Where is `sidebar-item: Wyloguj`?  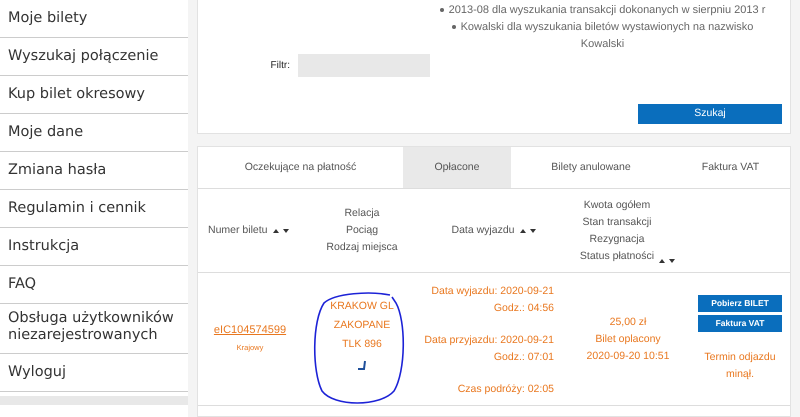 sidebar-item: Wyloguj is located at coordinates (94, 373).